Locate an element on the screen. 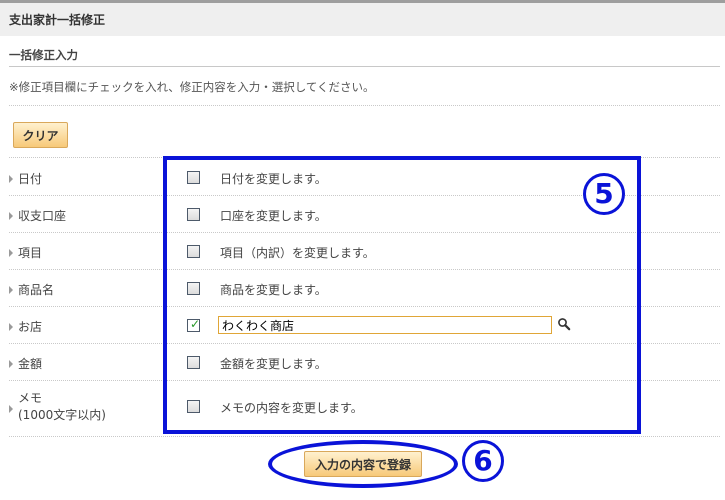 The image size is (725, 500). row-label-memo: メモ (1000文字以内) is located at coordinates (57, 407).